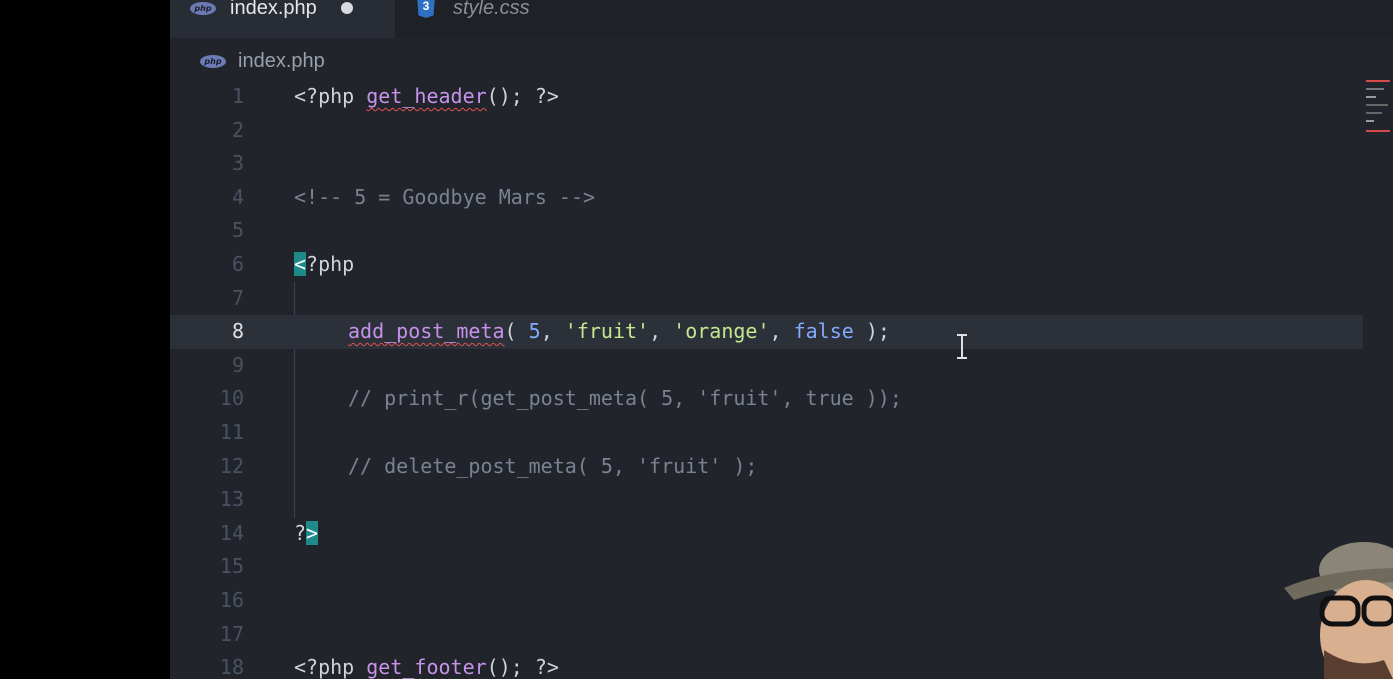 The image size is (1393, 679). Describe the element at coordinates (231, 398) in the screenshot. I see `line-number: 10` at that location.